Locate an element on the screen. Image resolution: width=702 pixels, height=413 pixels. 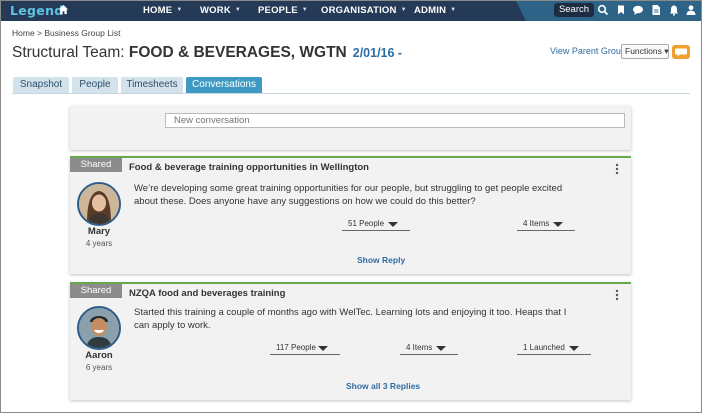
show-all-replies-link: Show all 3 Replies is located at coordinates (383, 386).